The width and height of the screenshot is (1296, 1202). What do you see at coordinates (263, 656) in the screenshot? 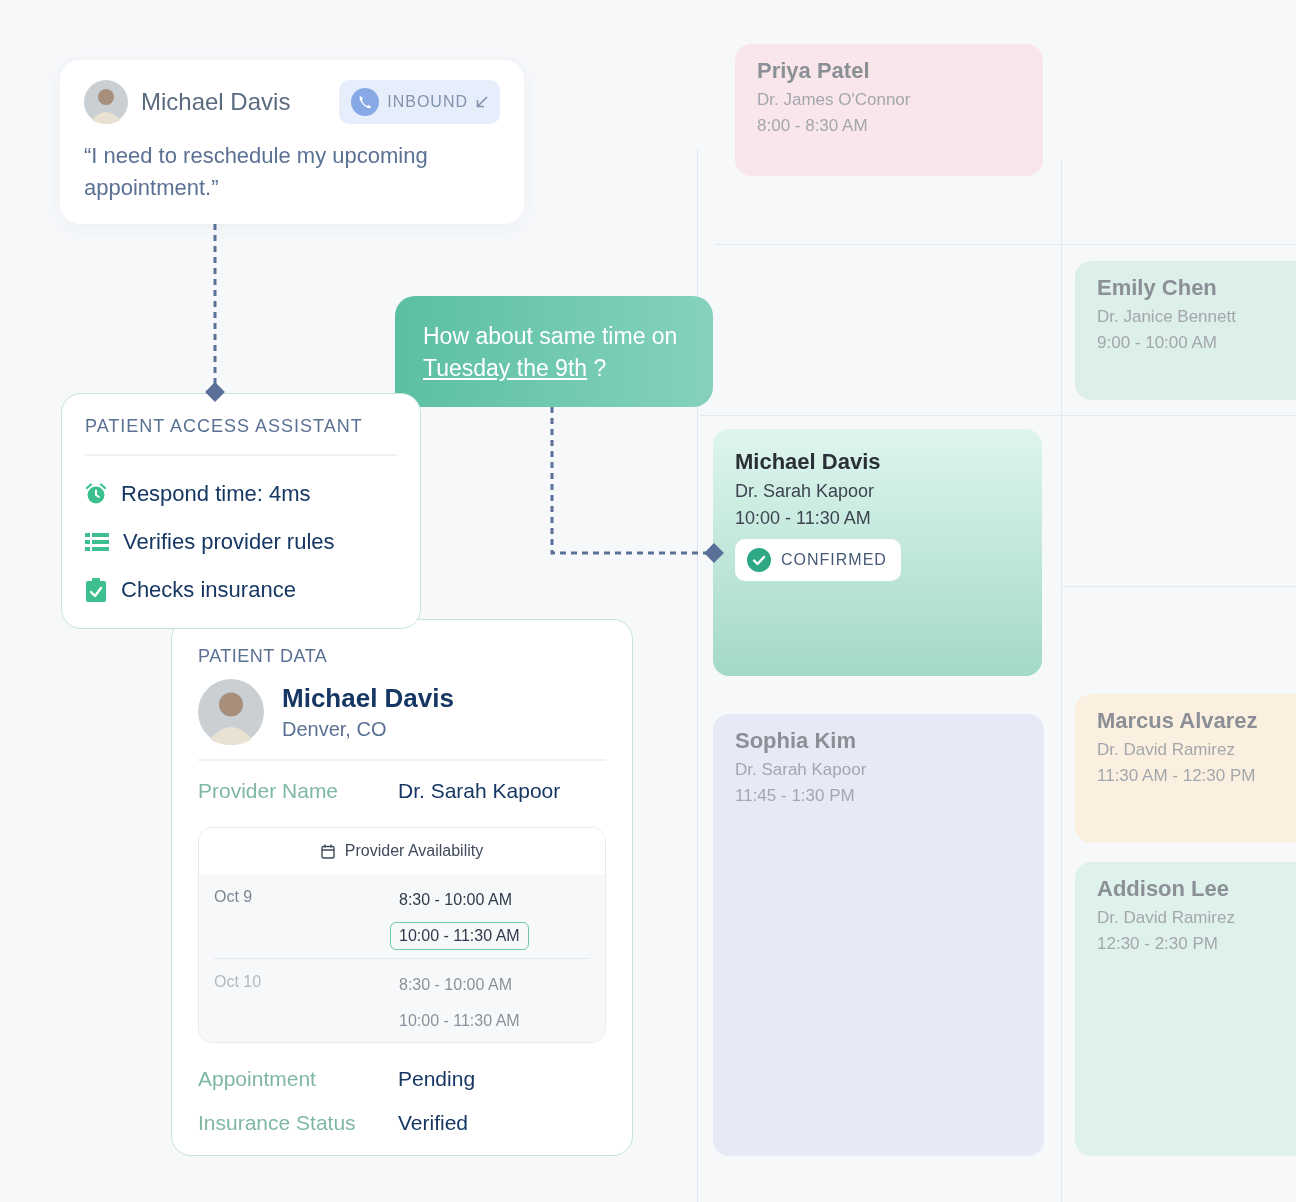
I see `card-title: PATIENT DATA` at bounding box center [263, 656].